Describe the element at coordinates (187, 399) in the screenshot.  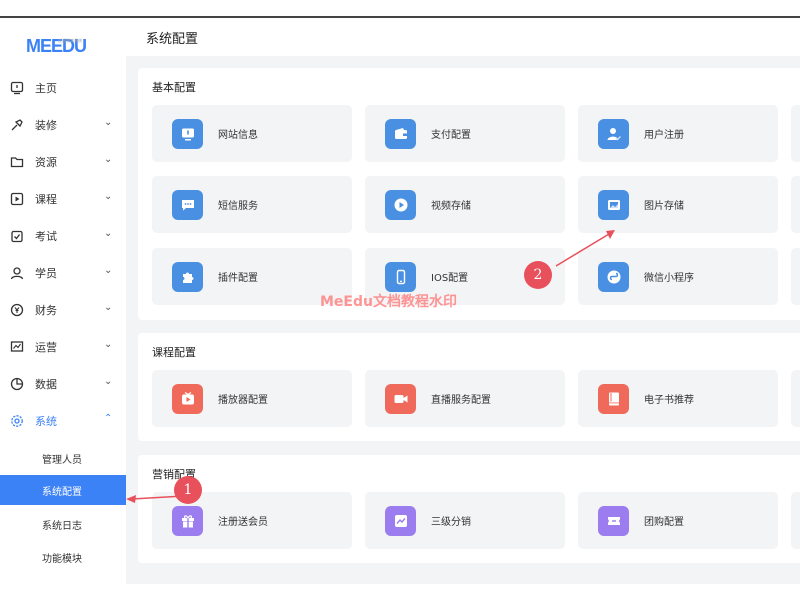
I see `player-icon` at that location.